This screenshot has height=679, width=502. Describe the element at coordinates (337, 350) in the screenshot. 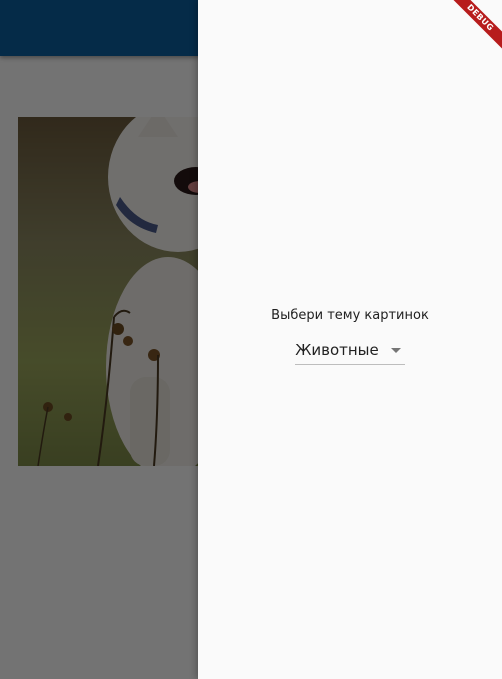

I see `dropdown-selected-value: Животные` at that location.